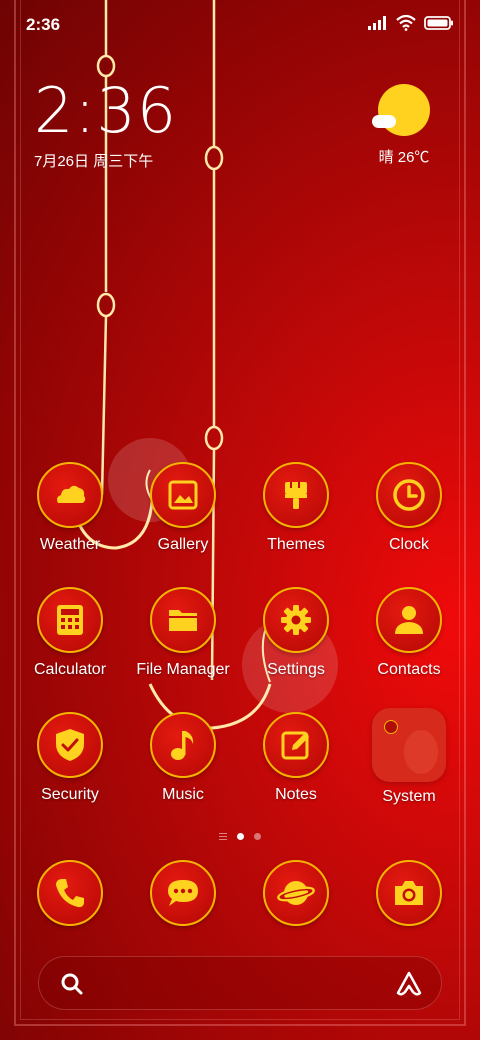  Describe the element at coordinates (409, 495) in the screenshot. I see `clock-icon` at that location.